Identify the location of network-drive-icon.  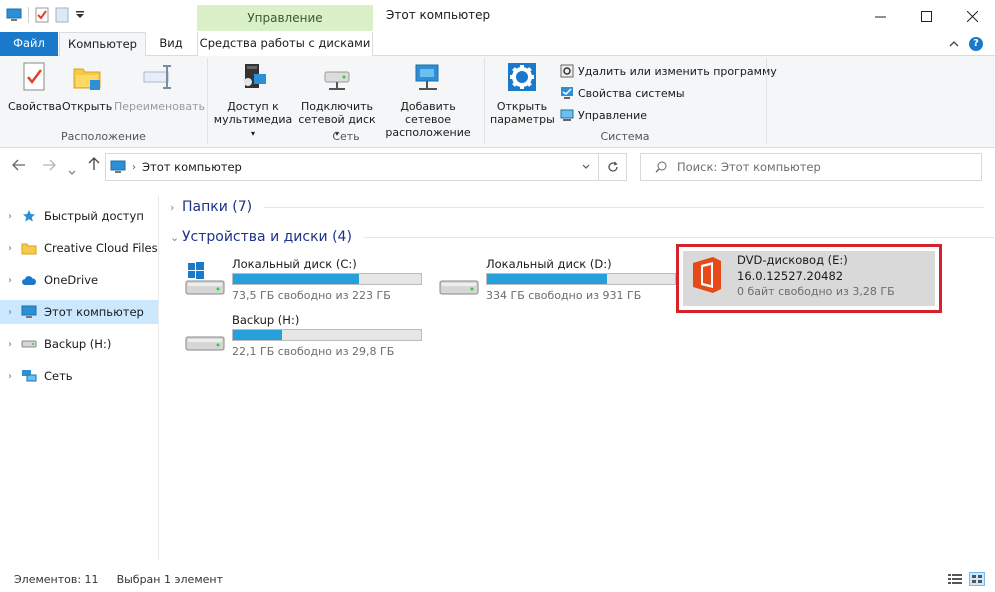
(337, 80).